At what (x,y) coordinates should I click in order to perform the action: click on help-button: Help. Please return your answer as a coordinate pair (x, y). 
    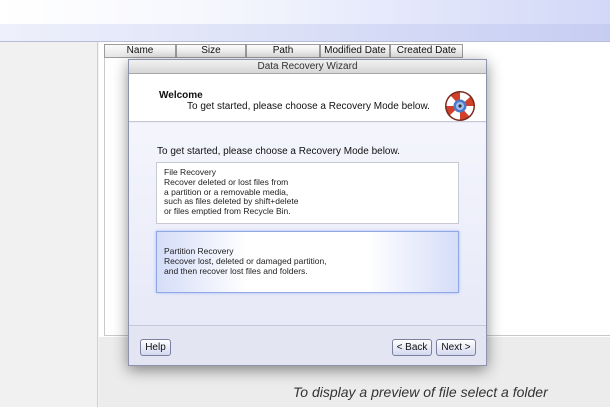
    Looking at the image, I should click on (155, 347).